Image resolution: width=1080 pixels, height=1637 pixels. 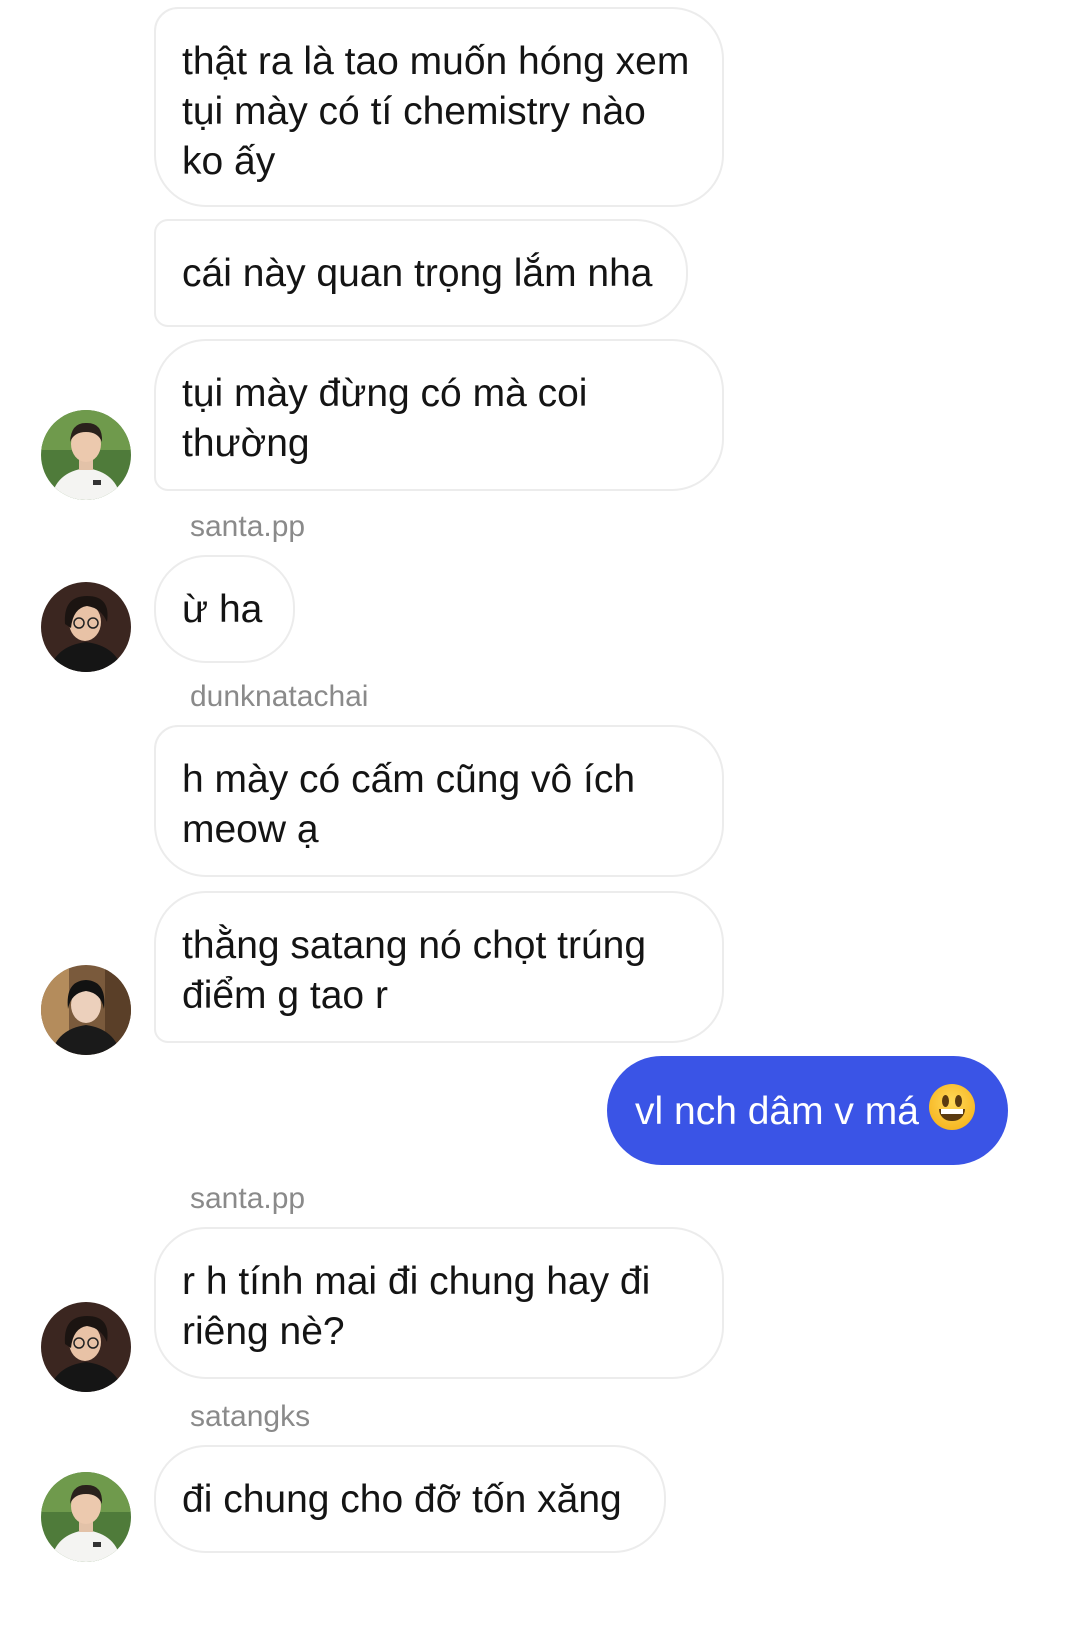 I want to click on message-text: ừ ha, so click(x=222, y=609).